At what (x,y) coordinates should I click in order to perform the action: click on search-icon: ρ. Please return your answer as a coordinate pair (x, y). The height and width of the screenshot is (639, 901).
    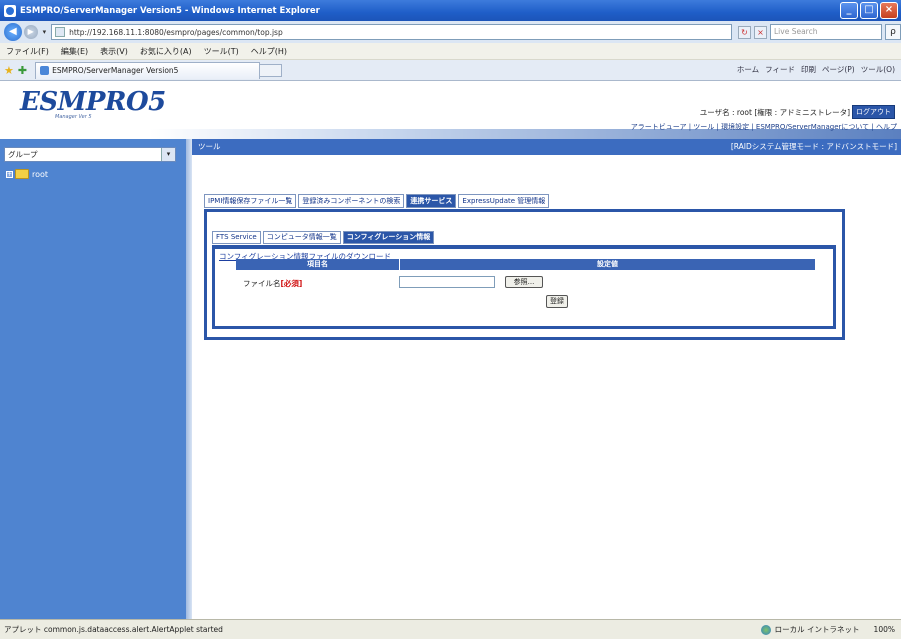
    Looking at the image, I should click on (893, 32).